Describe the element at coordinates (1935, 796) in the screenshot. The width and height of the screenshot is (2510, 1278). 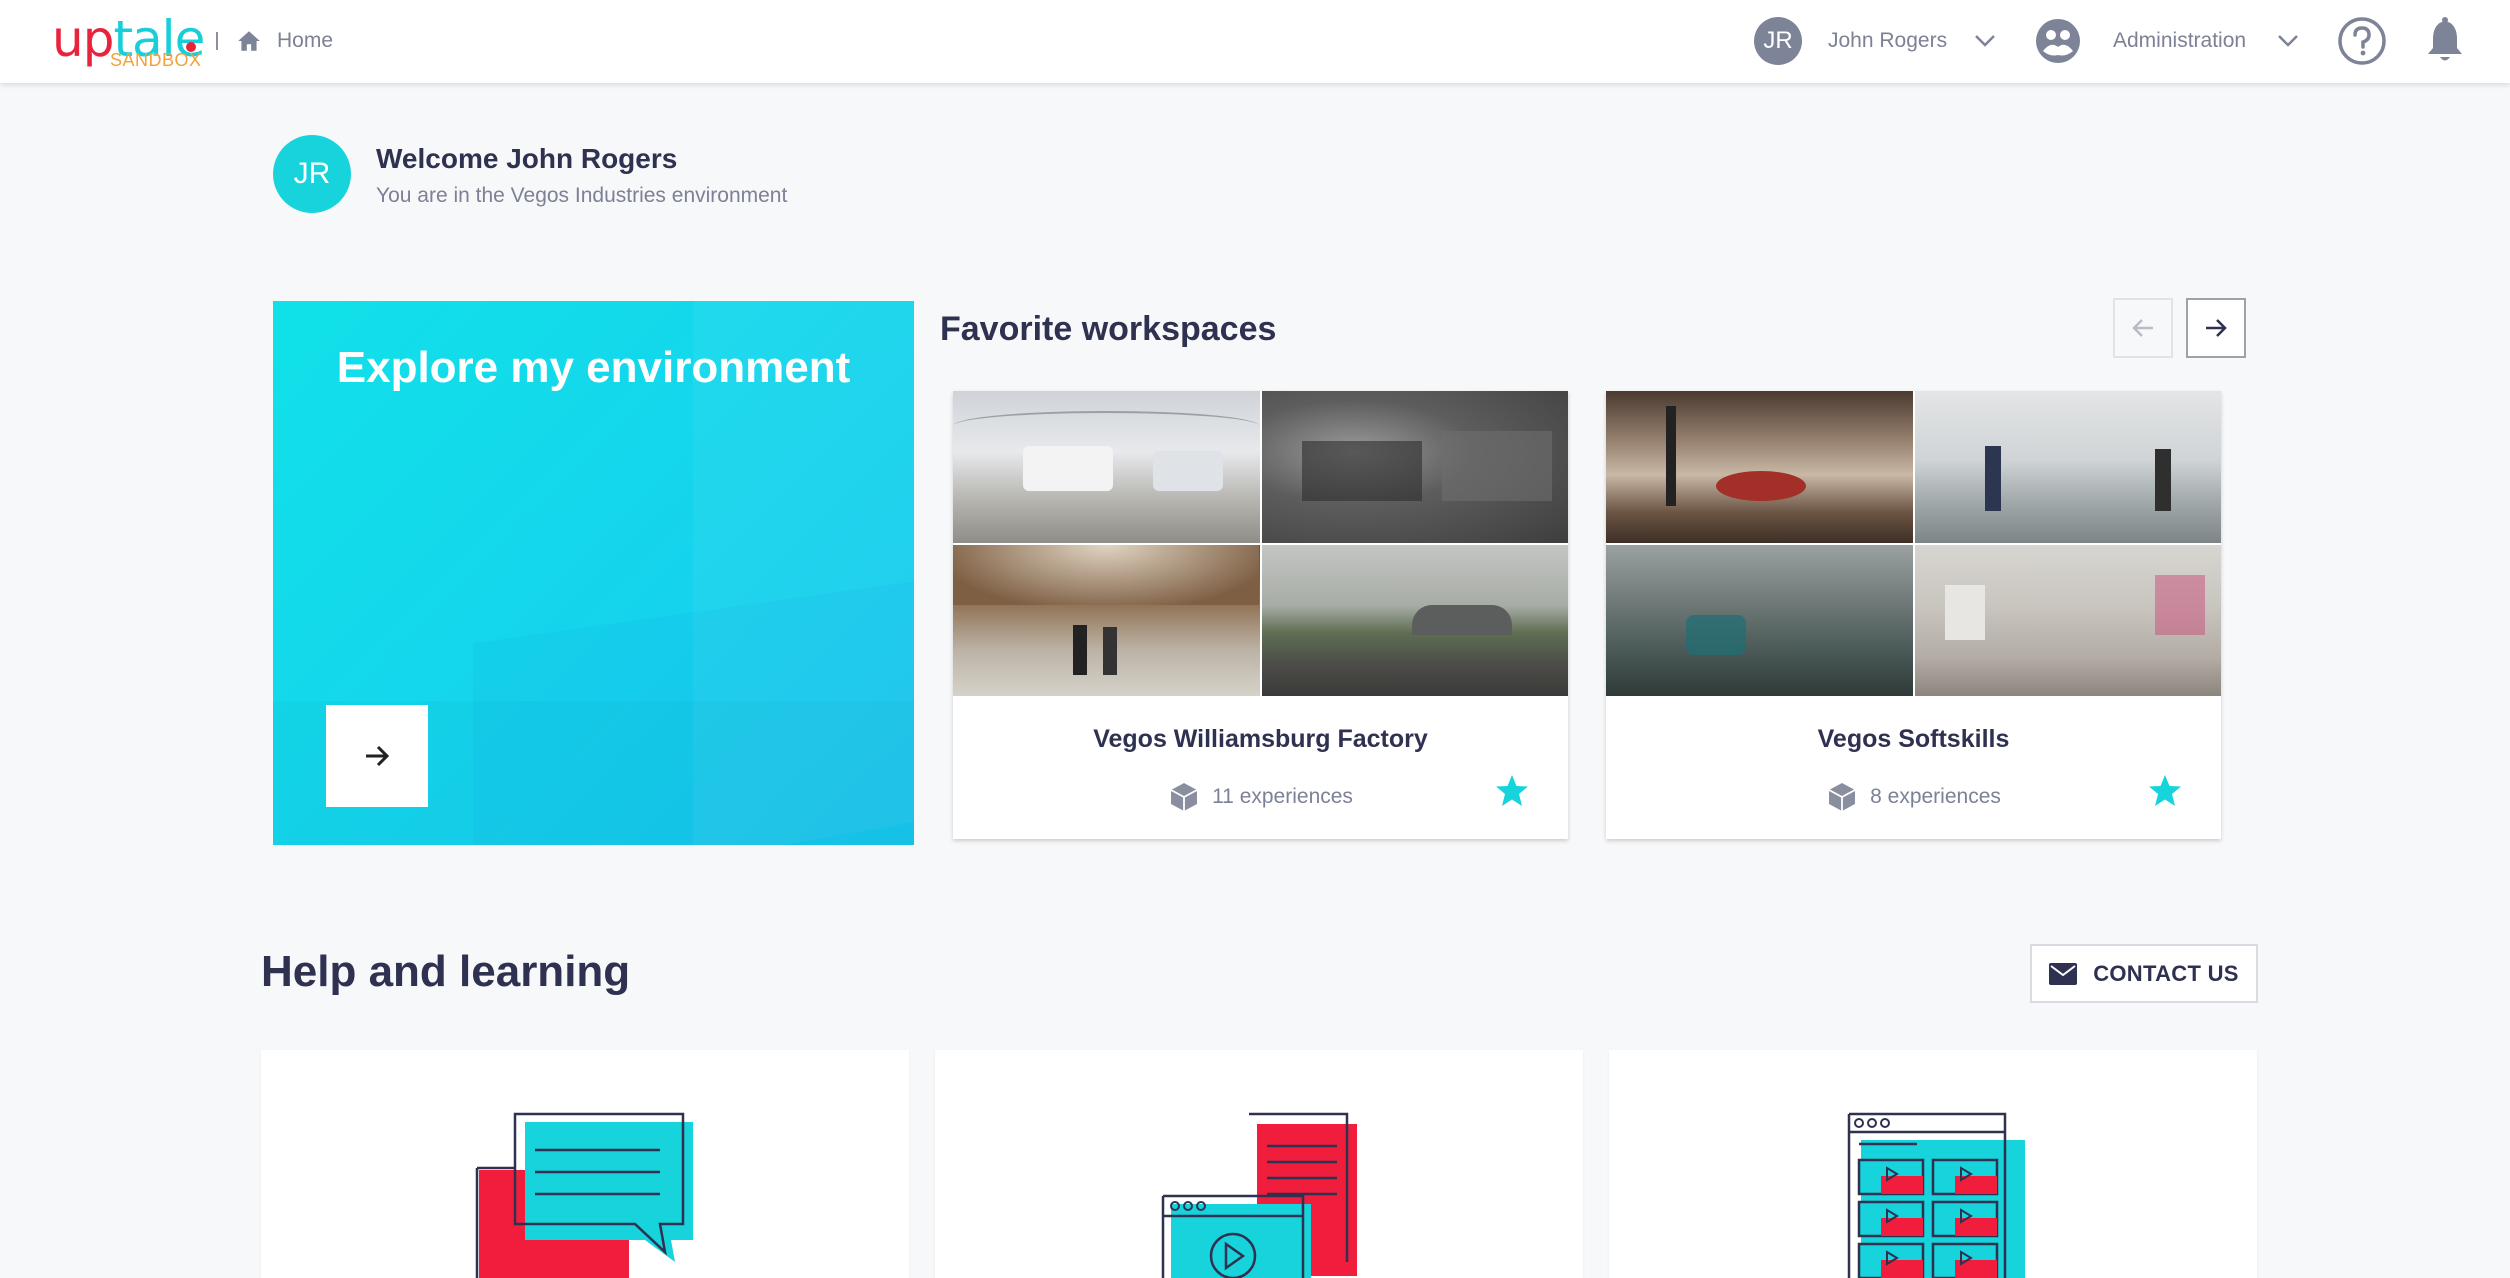
I see `experience-count: 8 experiences` at that location.